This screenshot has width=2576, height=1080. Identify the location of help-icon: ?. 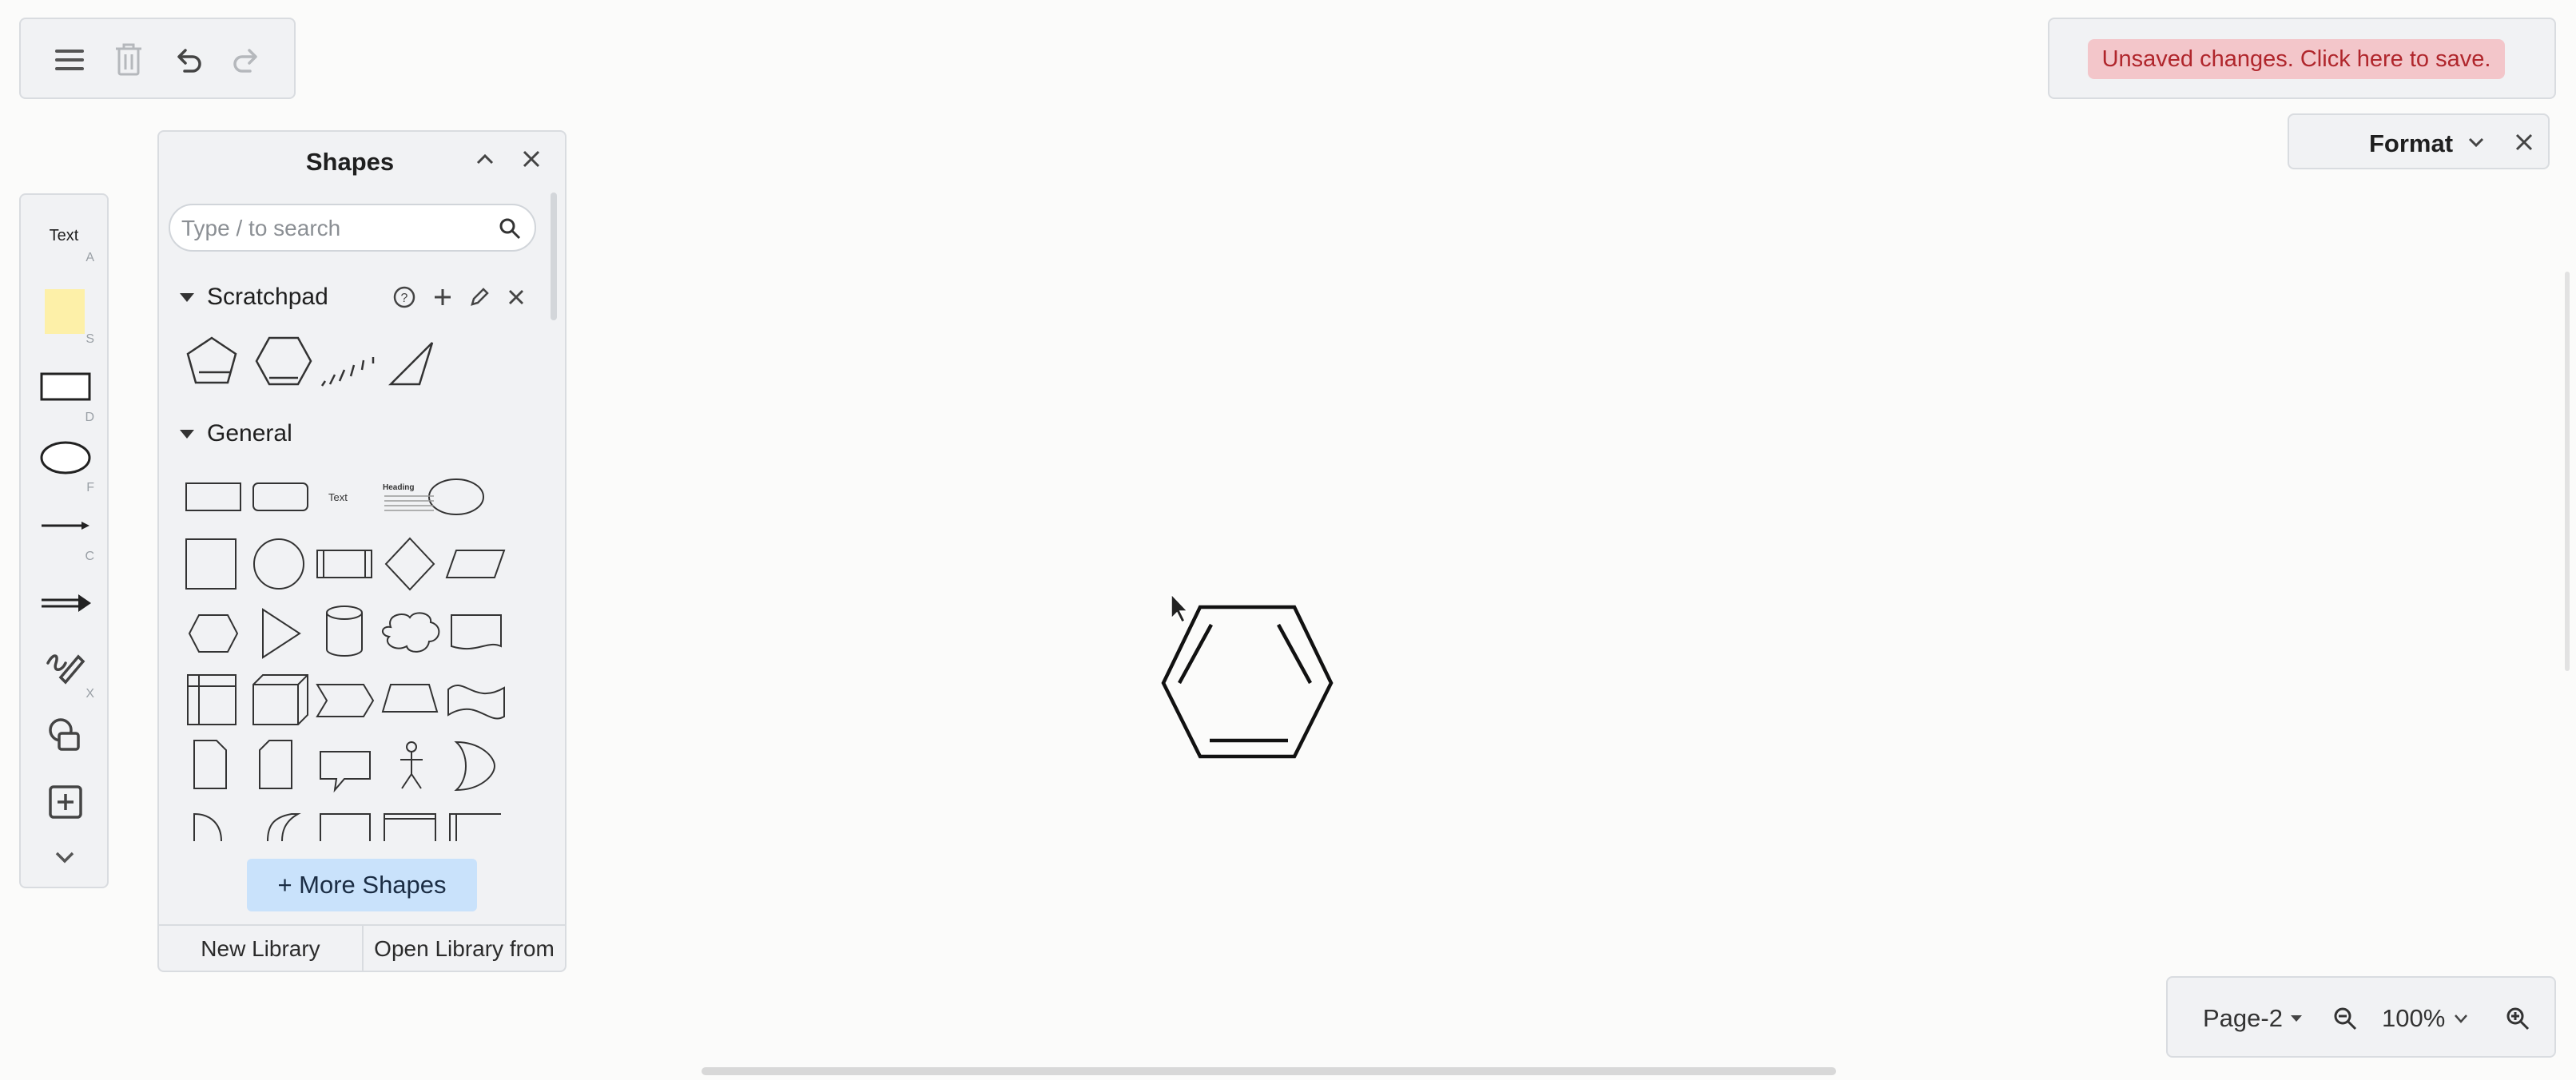
(404, 297).